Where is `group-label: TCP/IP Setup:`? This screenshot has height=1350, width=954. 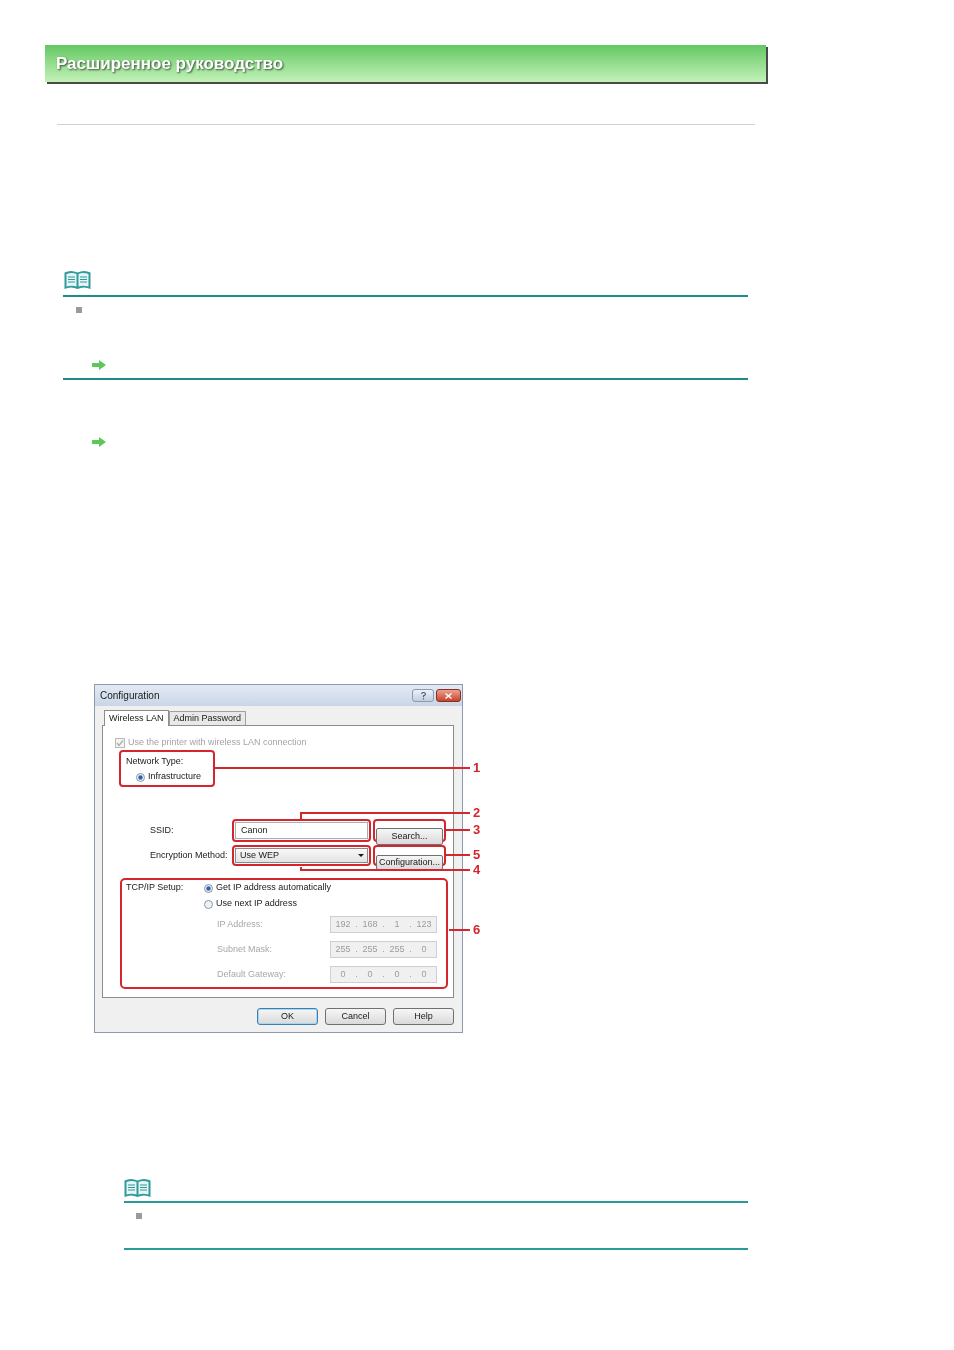 group-label: TCP/IP Setup: is located at coordinates (155, 888).